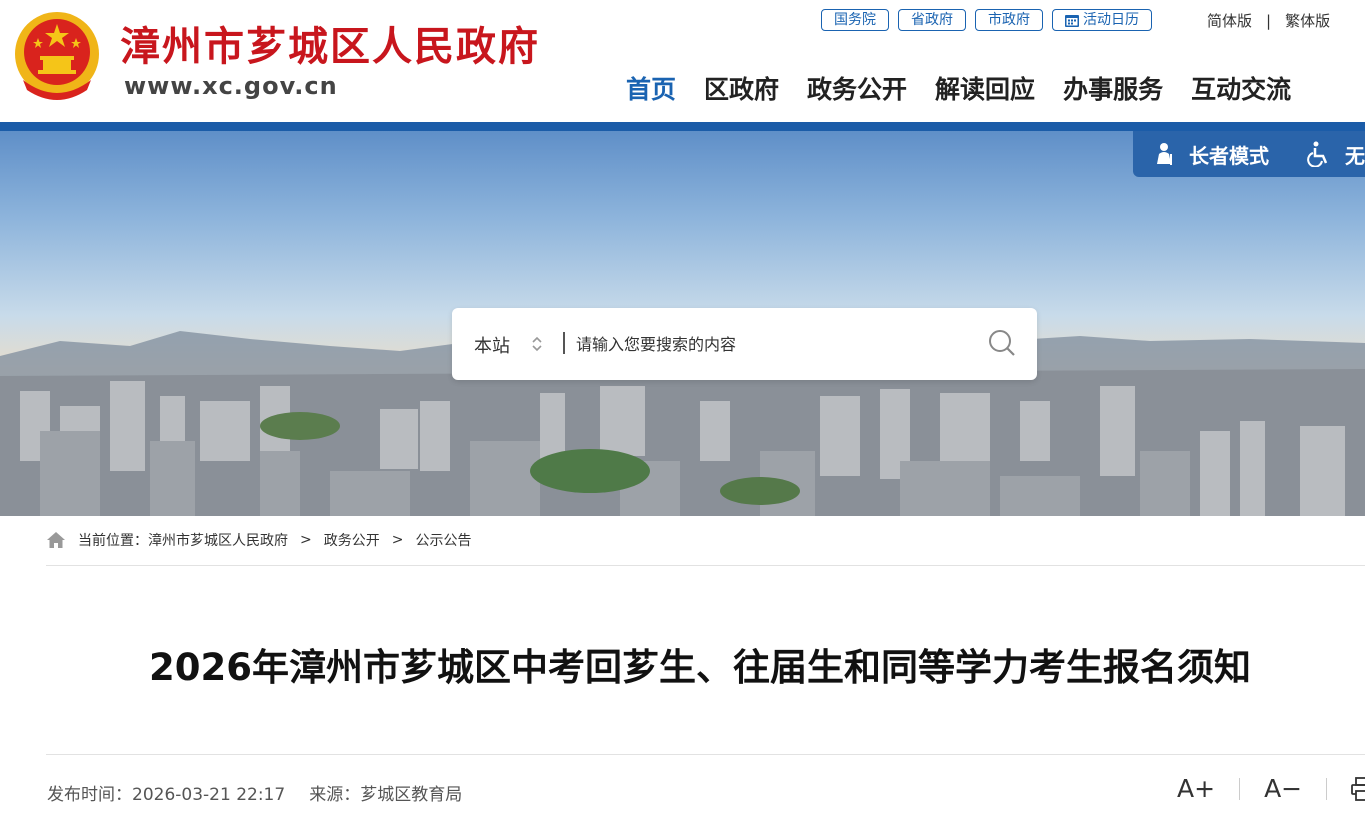  What do you see at coordinates (855, 20) in the screenshot?
I see `link-state-council: 国务院` at bounding box center [855, 20].